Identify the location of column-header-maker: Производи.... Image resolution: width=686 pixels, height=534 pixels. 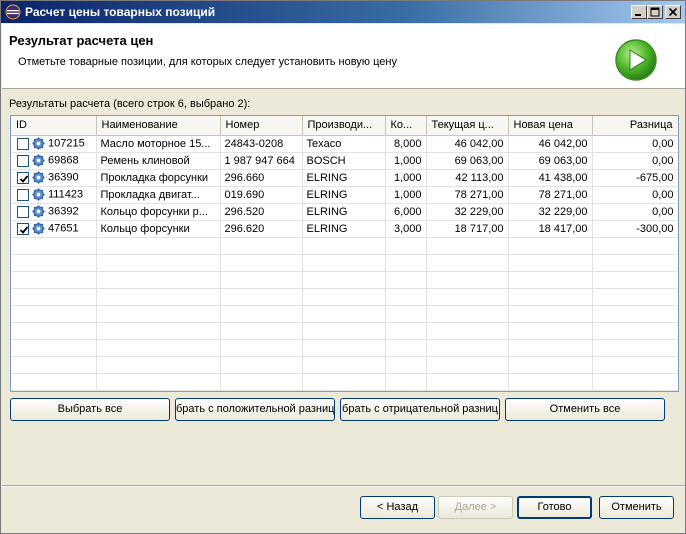
(344, 126).